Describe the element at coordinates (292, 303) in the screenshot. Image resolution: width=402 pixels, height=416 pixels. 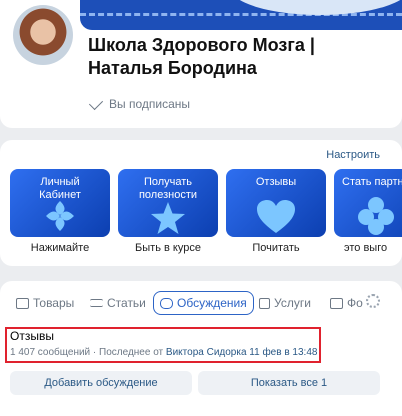
I see `tab-label: Услуги` at that location.